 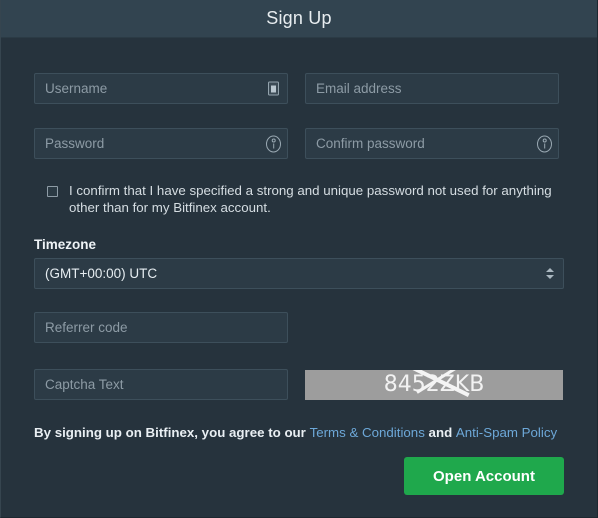 I want to click on captcha-row: 8452ZKB, so click(x=299, y=384).